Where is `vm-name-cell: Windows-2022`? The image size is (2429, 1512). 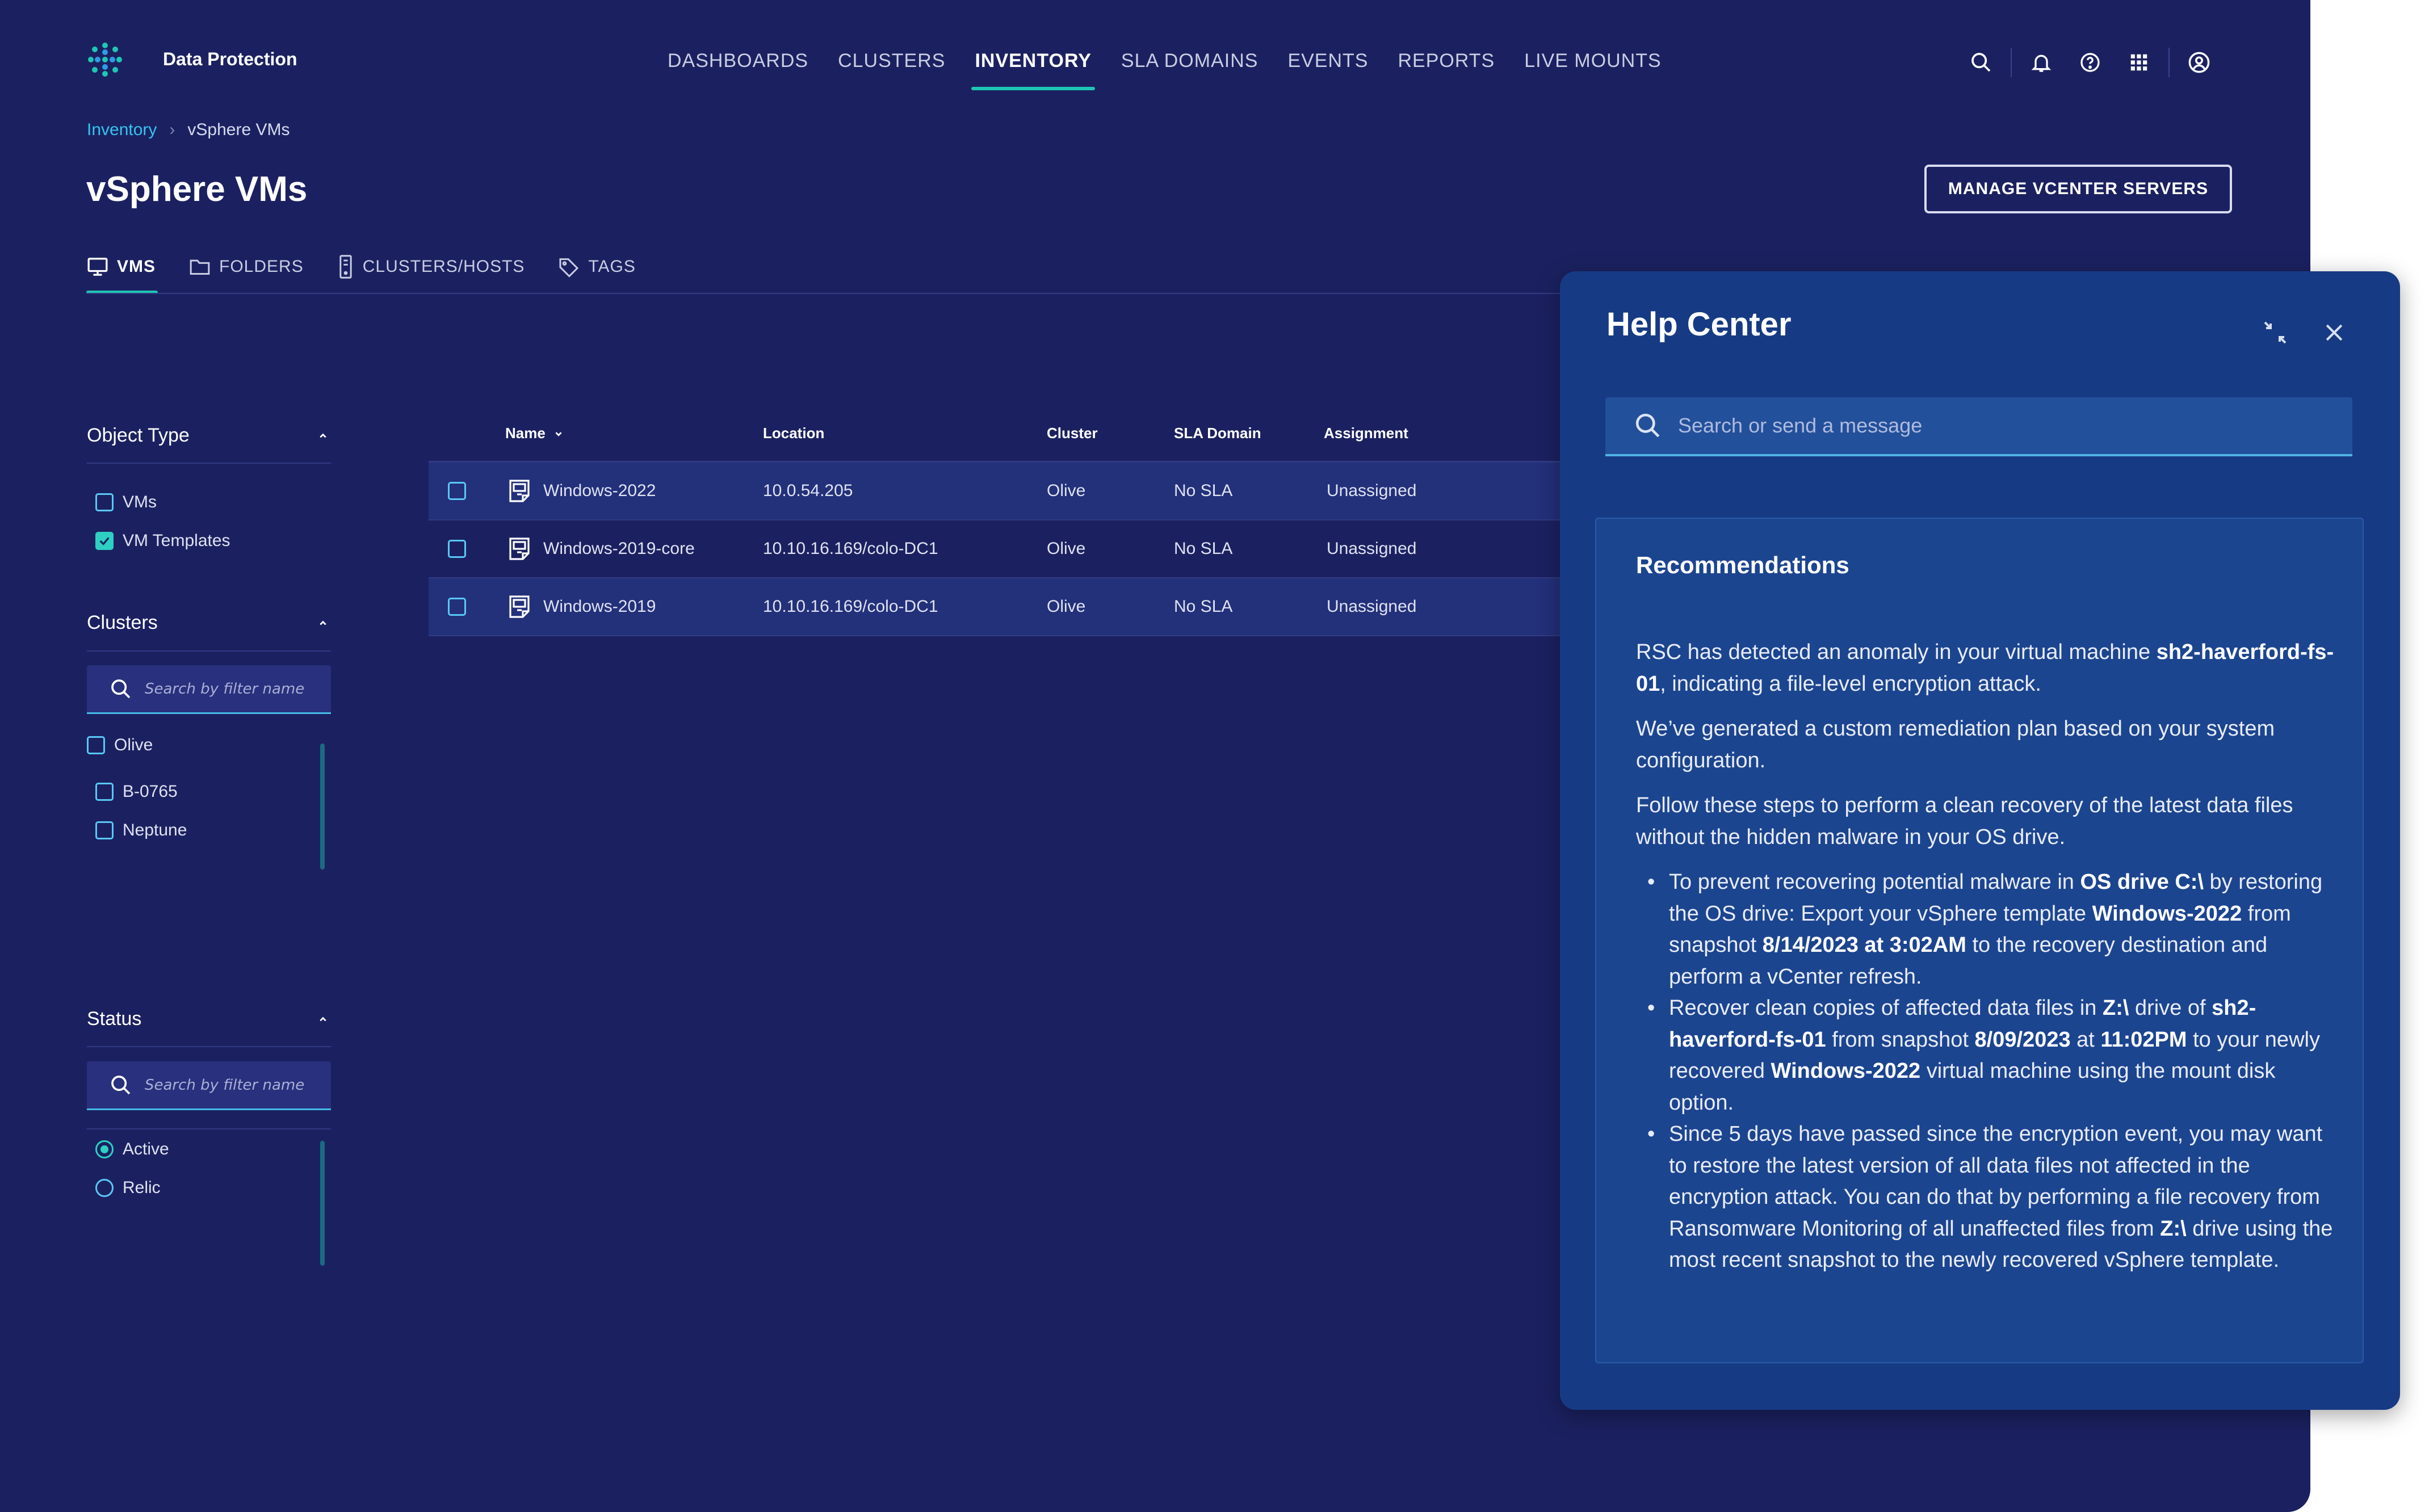
vm-name-cell: Windows-2022 is located at coordinates (582, 491).